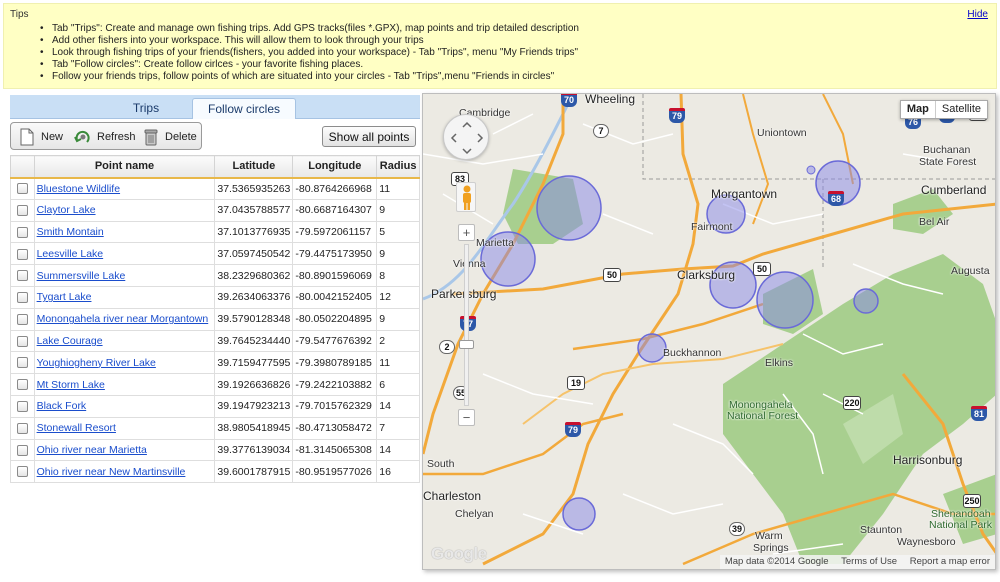 This screenshot has height=582, width=1000. I want to click on pan-control, so click(466, 137).